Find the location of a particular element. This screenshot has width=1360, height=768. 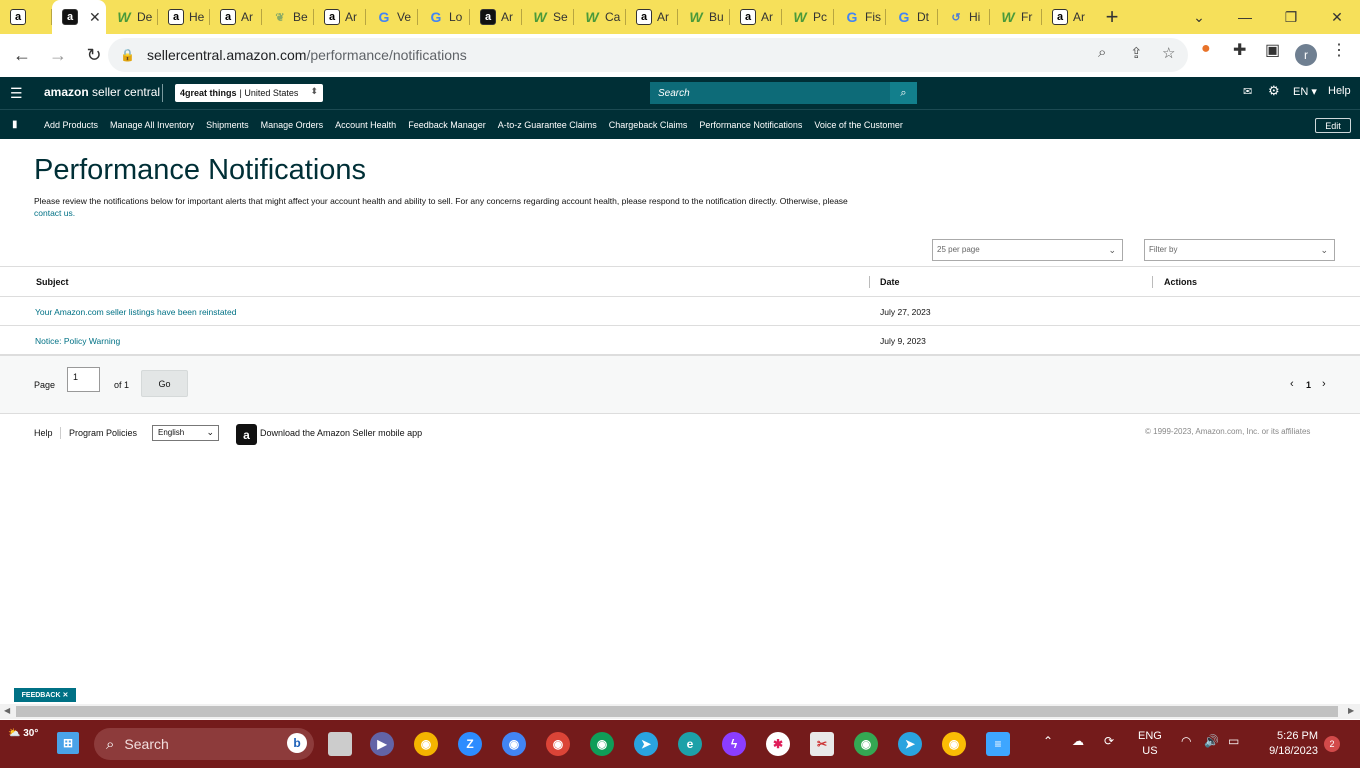

language-indicator: ENG US is located at coordinates (1150, 744).